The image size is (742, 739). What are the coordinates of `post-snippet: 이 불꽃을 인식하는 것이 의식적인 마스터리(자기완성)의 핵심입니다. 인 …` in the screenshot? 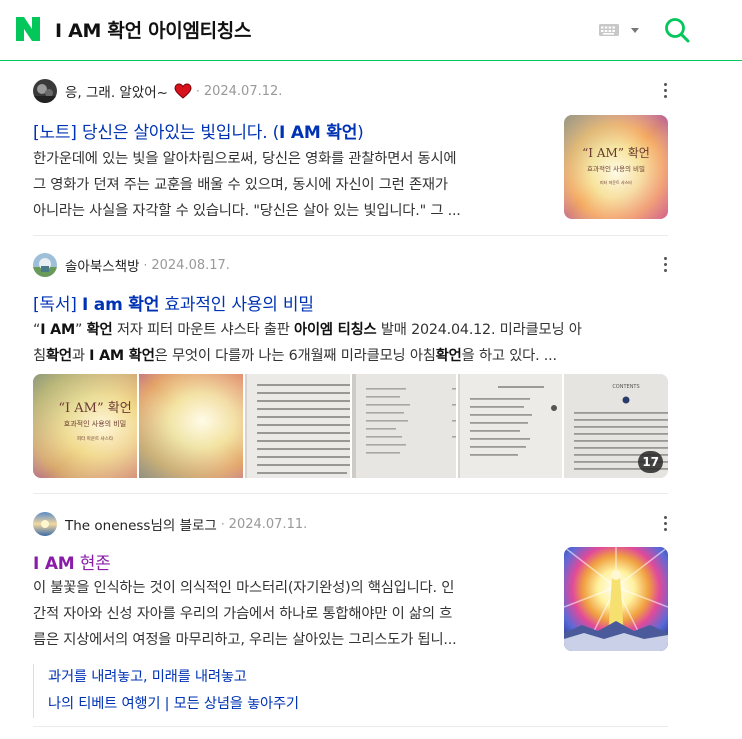 It's located at (245, 614).